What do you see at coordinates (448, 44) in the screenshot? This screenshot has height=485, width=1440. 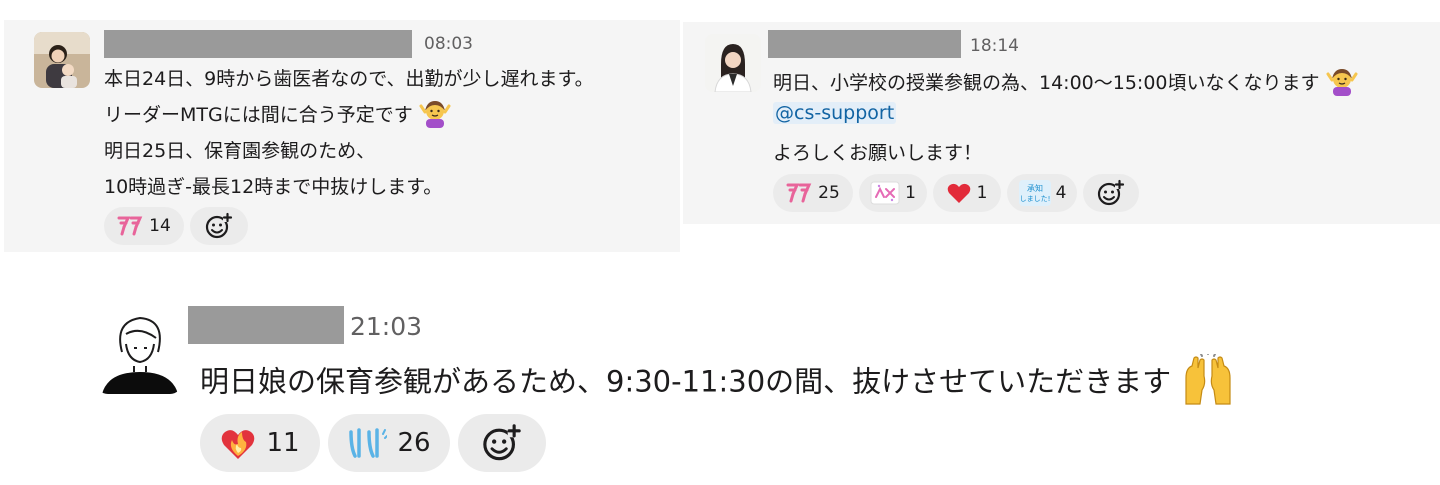 I see `message-timestamp: 08:03` at bounding box center [448, 44].